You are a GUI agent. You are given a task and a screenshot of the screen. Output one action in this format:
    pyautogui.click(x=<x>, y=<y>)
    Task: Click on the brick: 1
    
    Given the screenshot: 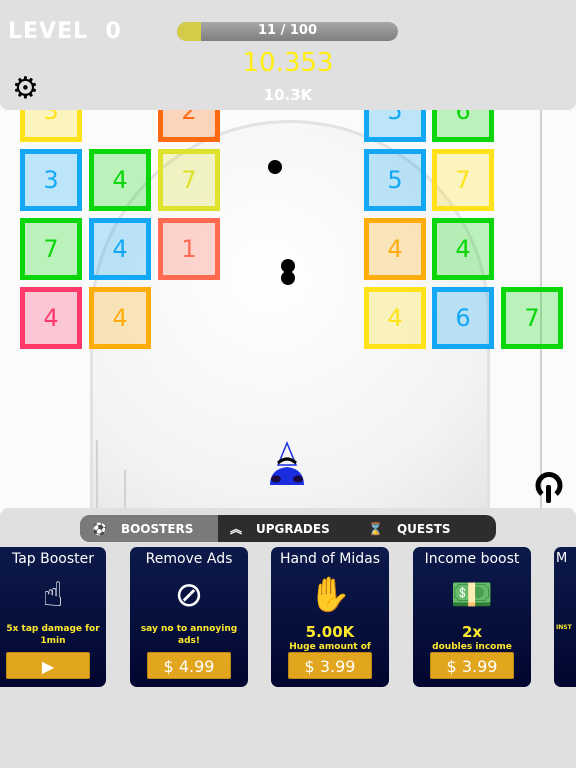 What is the action you would take?
    pyautogui.click(x=189, y=249)
    